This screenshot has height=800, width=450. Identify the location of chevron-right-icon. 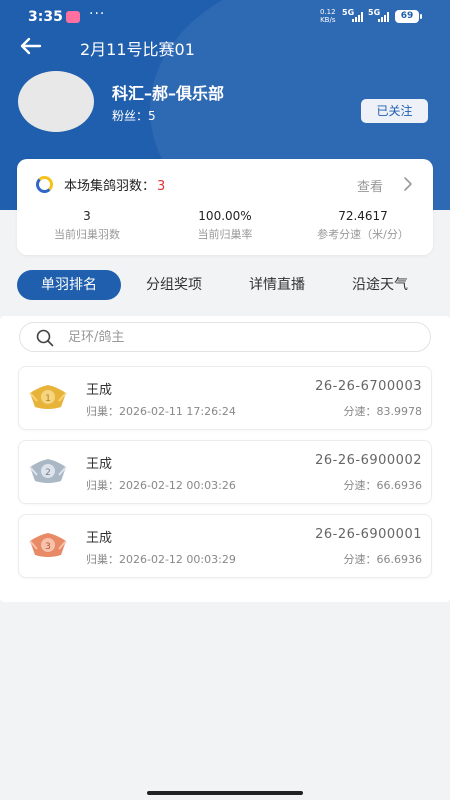
(408, 184).